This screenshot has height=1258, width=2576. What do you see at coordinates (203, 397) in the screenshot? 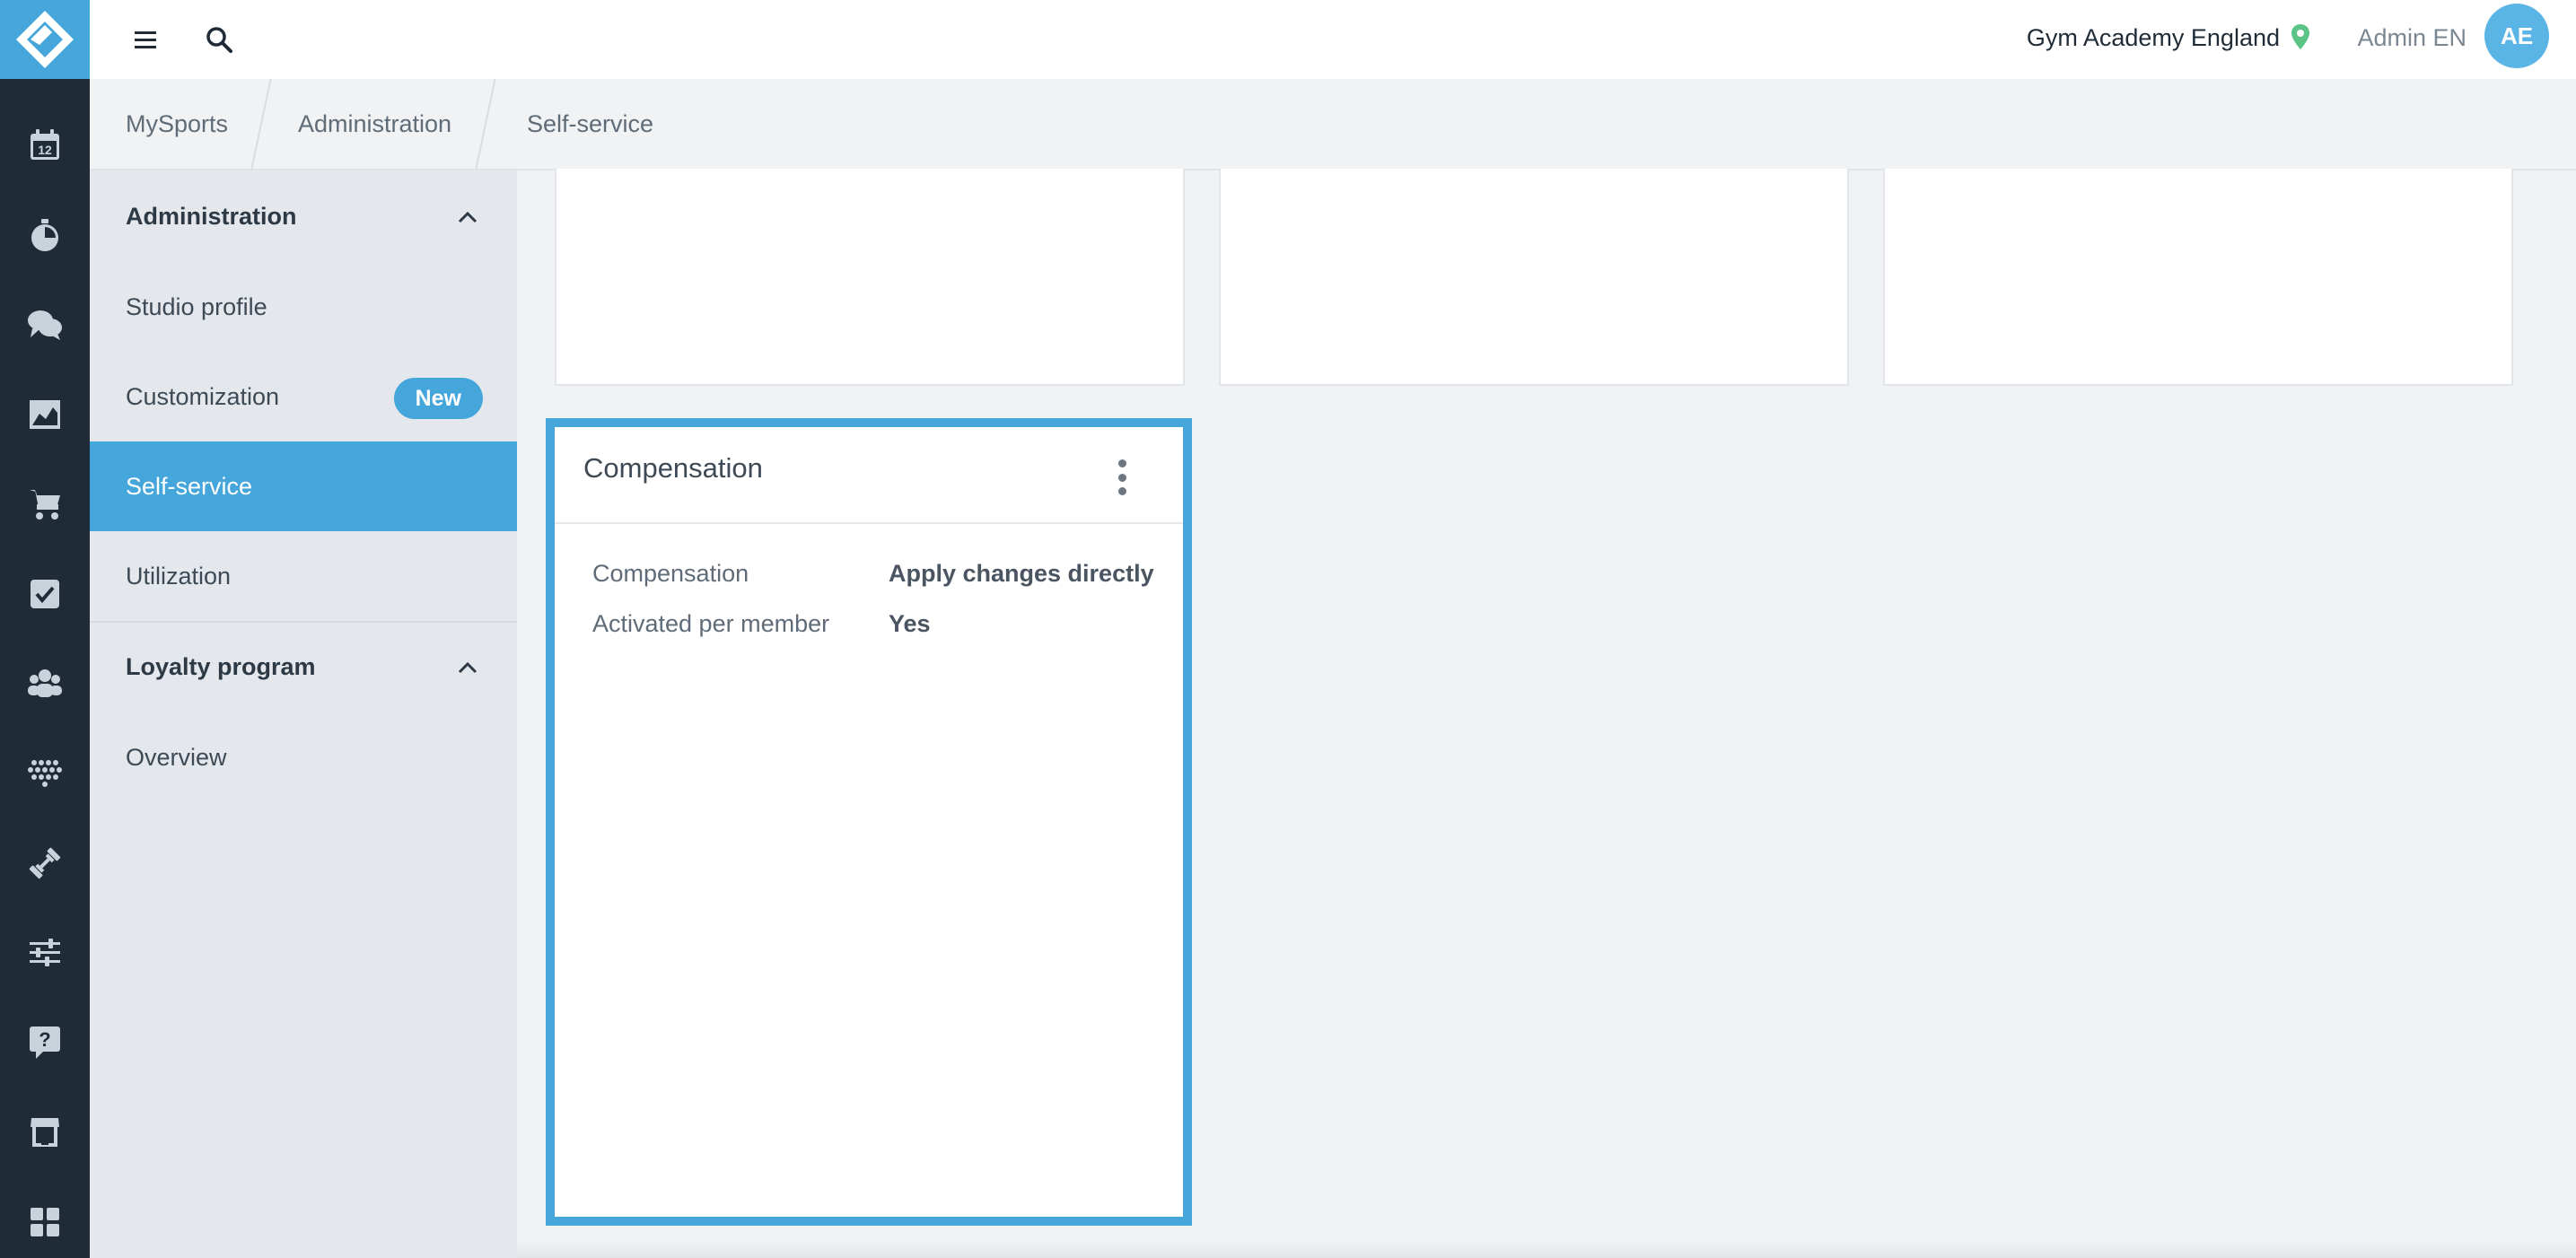
I see `sidebar-item-label: Customization` at bounding box center [203, 397].